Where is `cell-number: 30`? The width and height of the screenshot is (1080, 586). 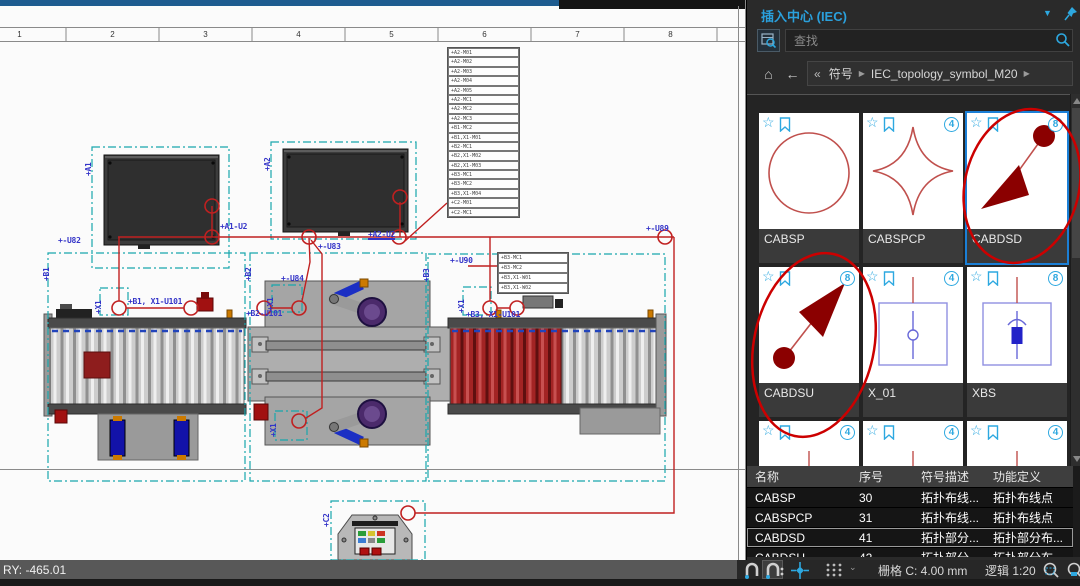
cell-number: 30 is located at coordinates (866, 497).